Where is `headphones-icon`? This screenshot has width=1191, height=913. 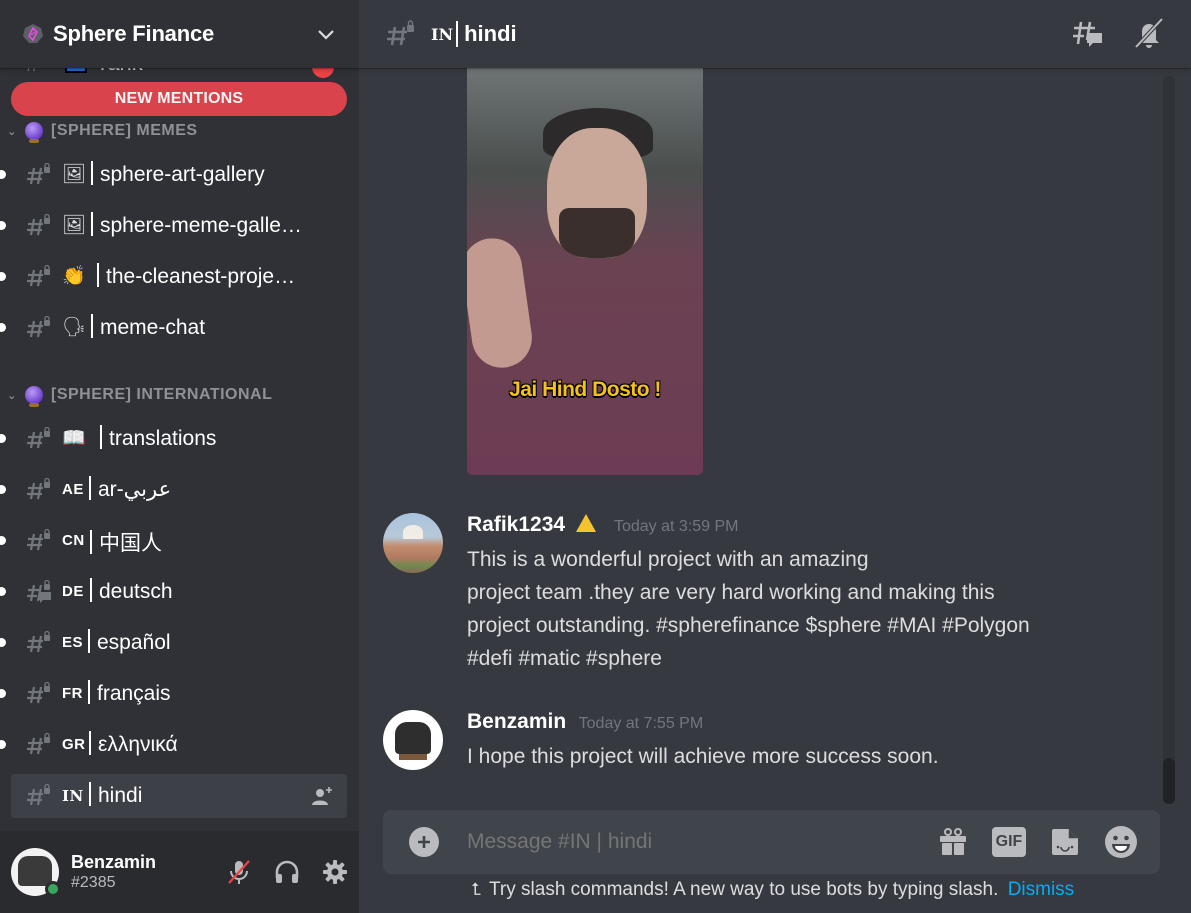 headphones-icon is located at coordinates (287, 871).